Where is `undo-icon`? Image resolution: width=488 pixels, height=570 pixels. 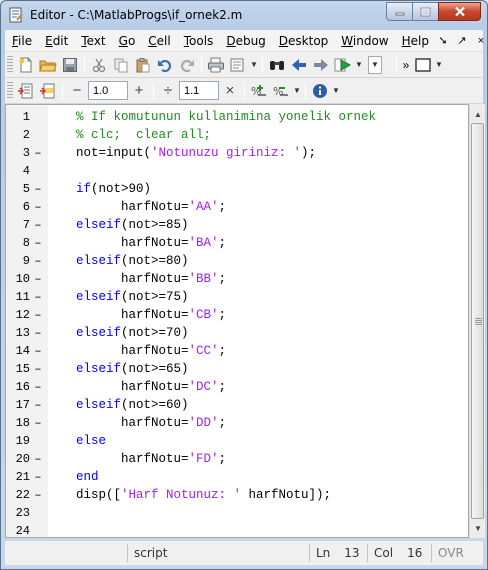 undo-icon is located at coordinates (165, 65).